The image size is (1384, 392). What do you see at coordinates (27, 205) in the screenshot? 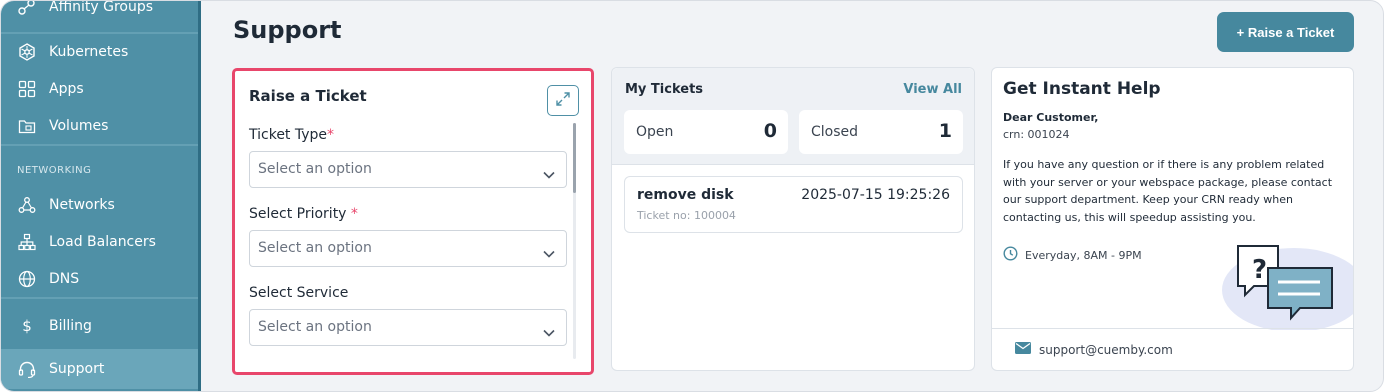
I see `networks-icon` at bounding box center [27, 205].